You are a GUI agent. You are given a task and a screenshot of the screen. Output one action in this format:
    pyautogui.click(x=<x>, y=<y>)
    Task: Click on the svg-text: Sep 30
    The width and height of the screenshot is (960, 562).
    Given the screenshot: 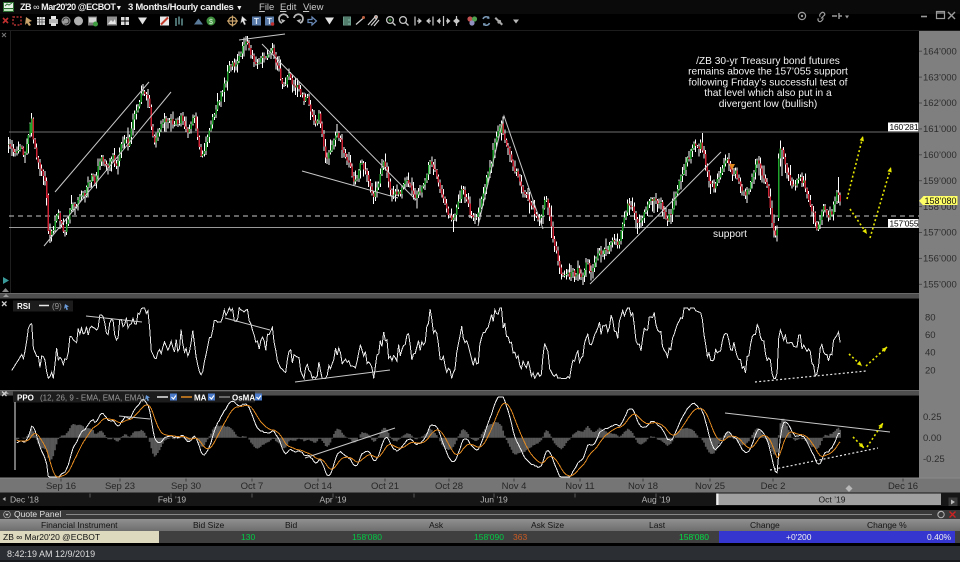 What is the action you would take?
    pyautogui.click(x=186, y=486)
    